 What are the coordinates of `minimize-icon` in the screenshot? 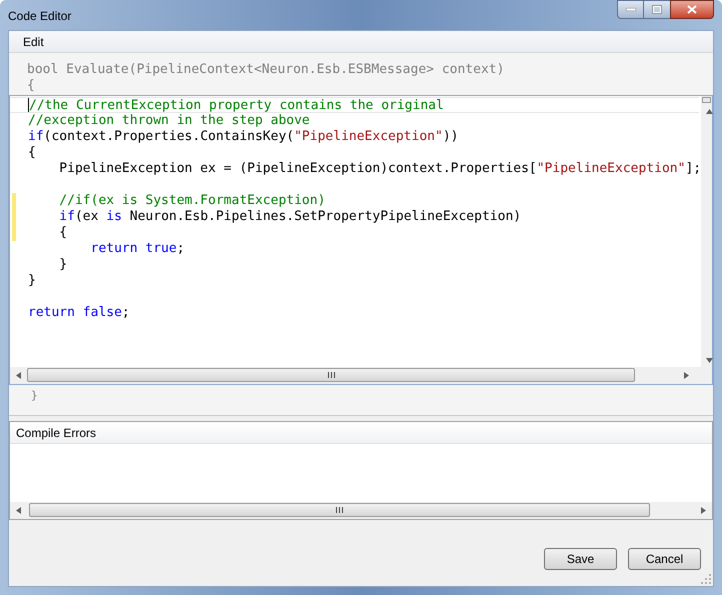 It's located at (631, 9).